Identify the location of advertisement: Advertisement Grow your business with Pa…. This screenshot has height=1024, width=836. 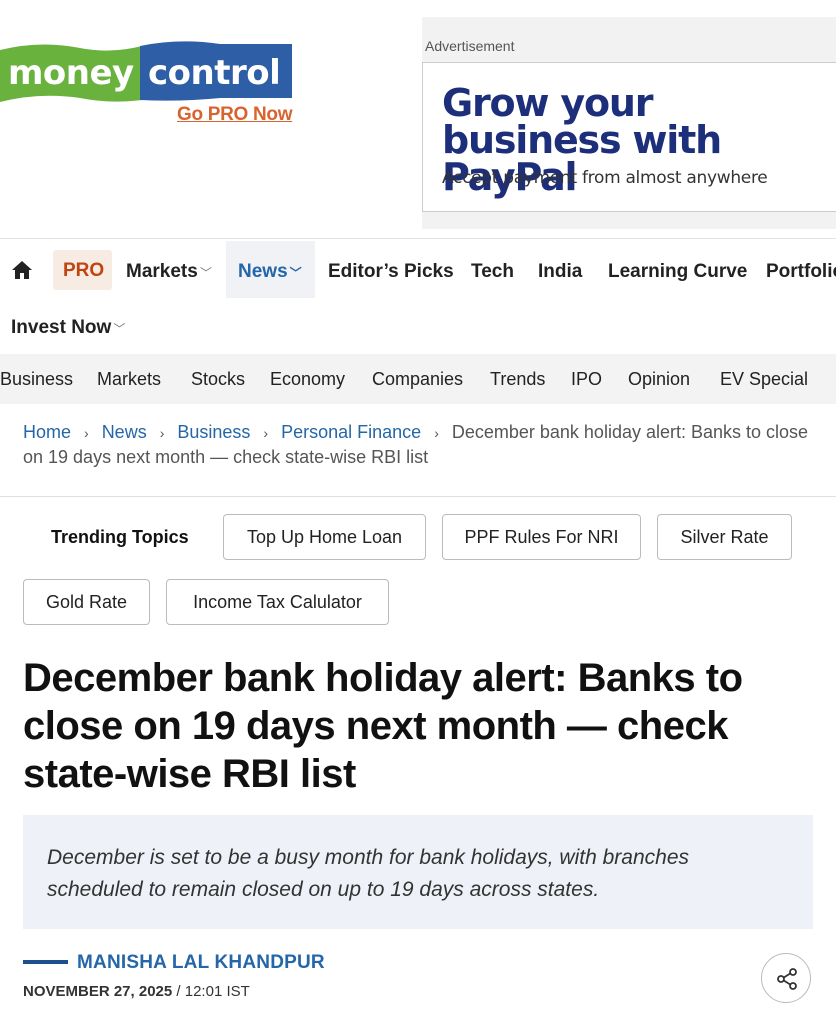
(629, 123).